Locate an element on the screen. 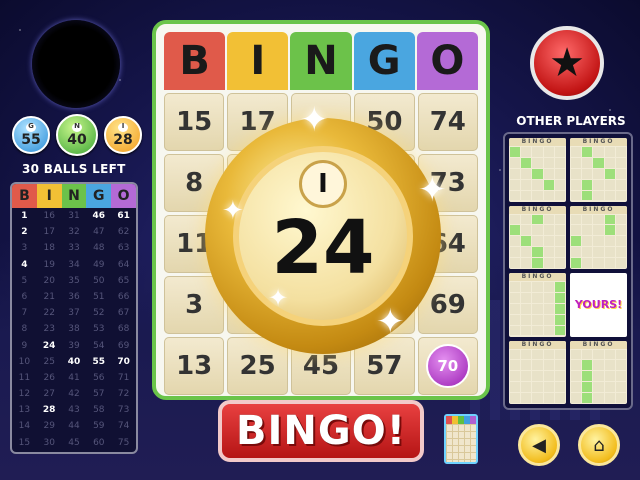 The width and height of the screenshot is (640, 480). board-number: 51 is located at coordinates (99, 296).